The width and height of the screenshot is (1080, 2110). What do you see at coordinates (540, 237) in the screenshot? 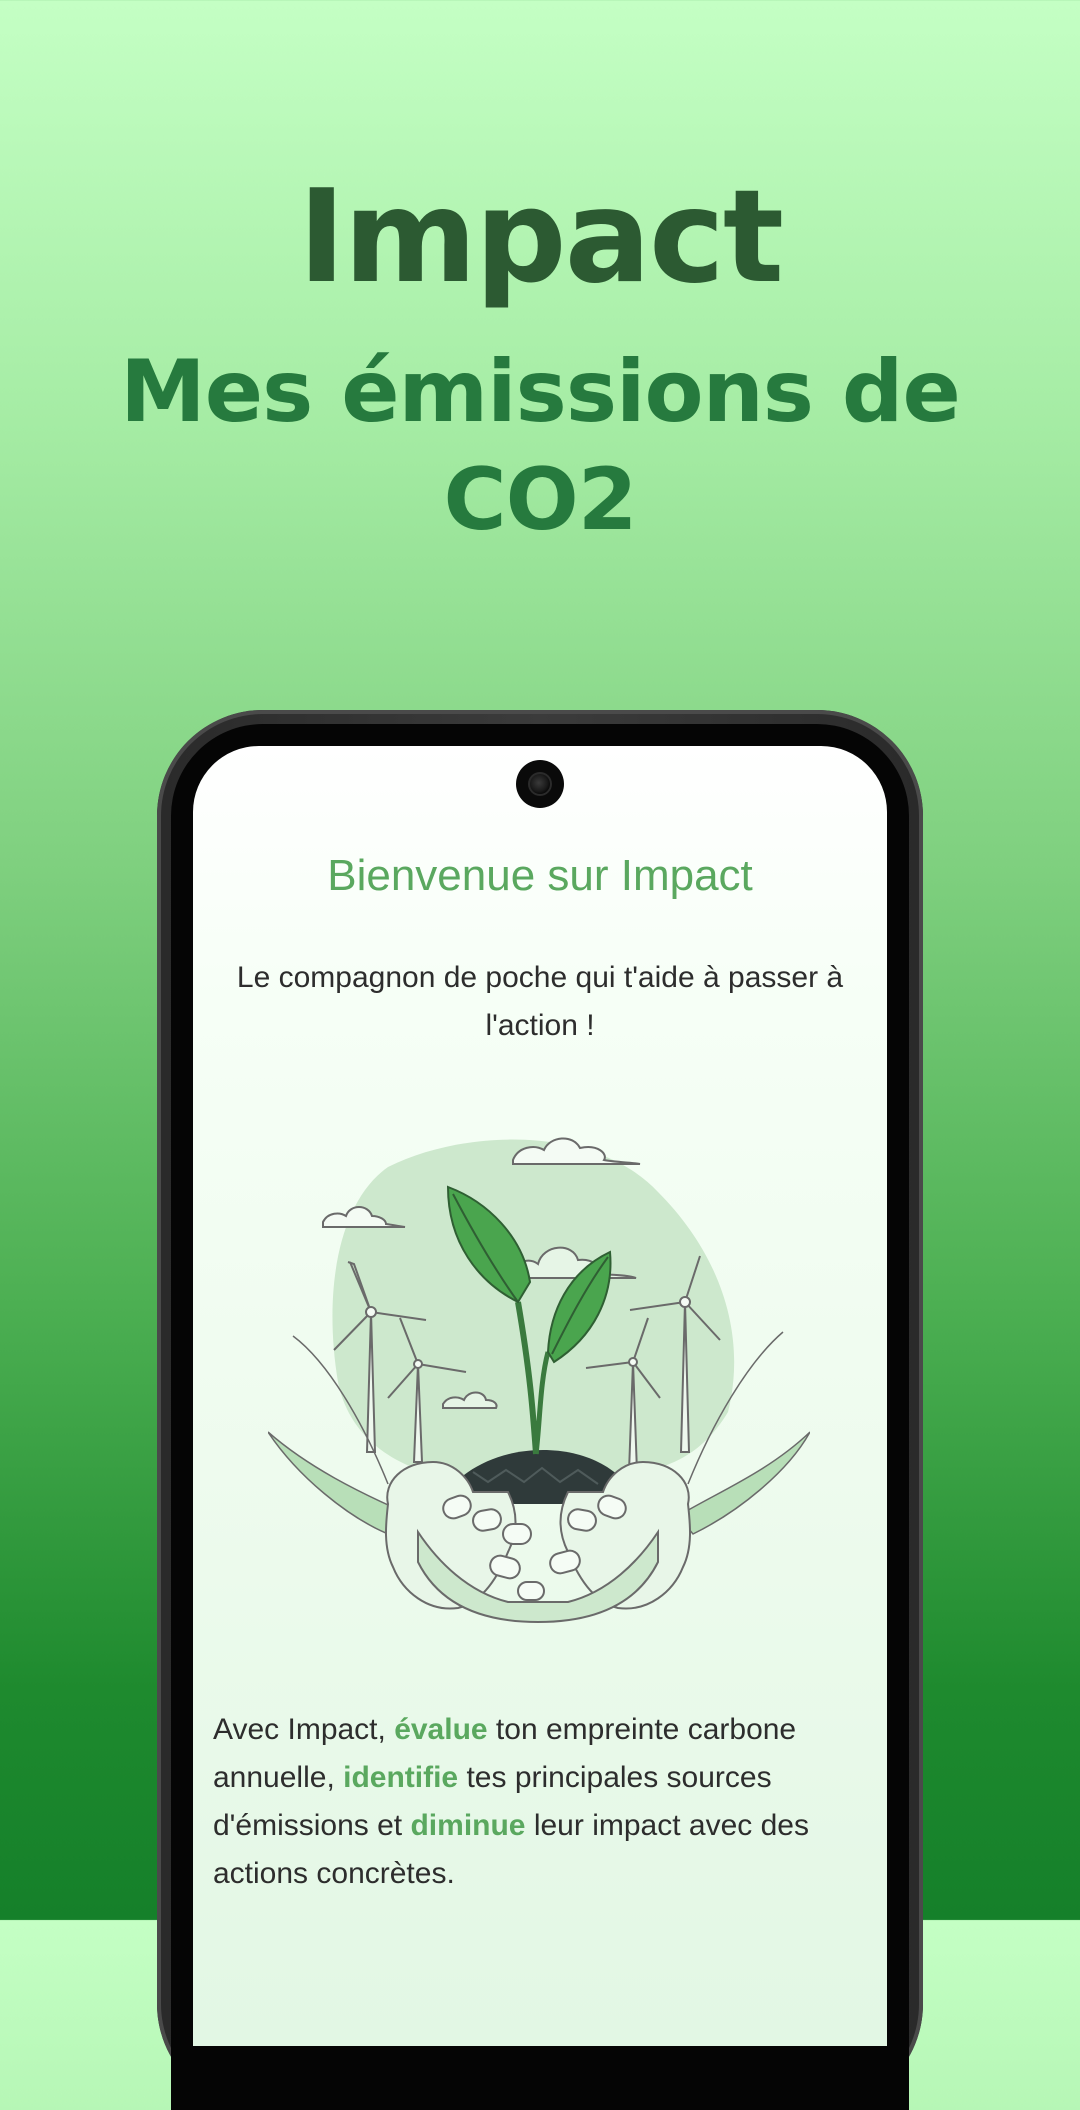
I see `app-title: Impact` at bounding box center [540, 237].